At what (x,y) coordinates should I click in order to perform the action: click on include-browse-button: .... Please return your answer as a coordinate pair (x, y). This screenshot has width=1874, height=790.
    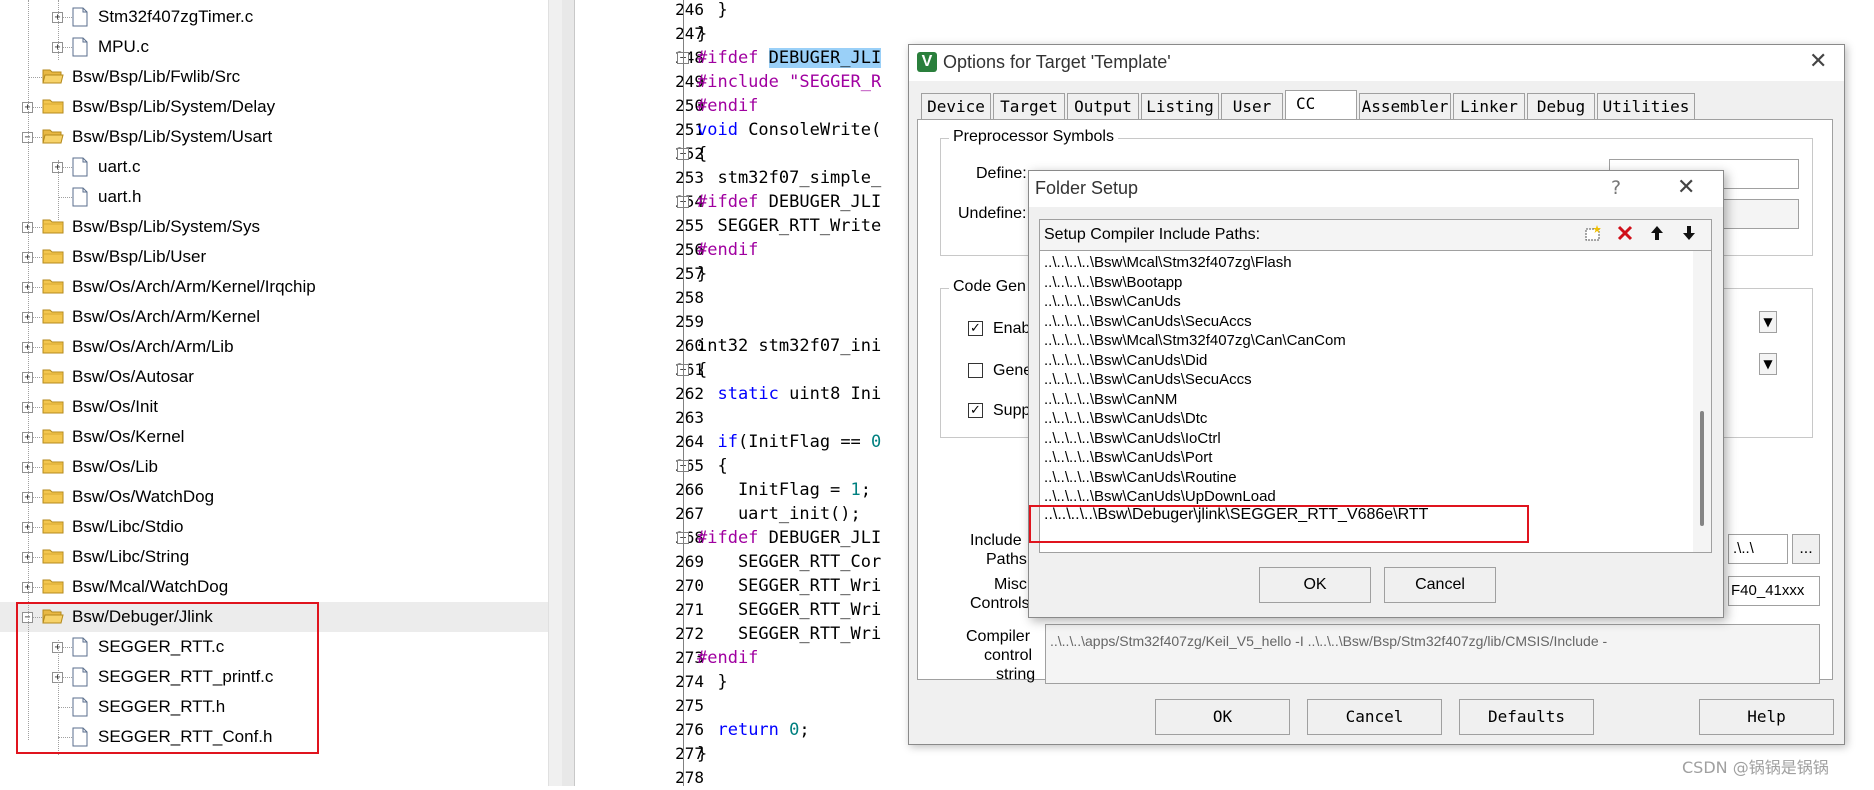
    Looking at the image, I should click on (1806, 549).